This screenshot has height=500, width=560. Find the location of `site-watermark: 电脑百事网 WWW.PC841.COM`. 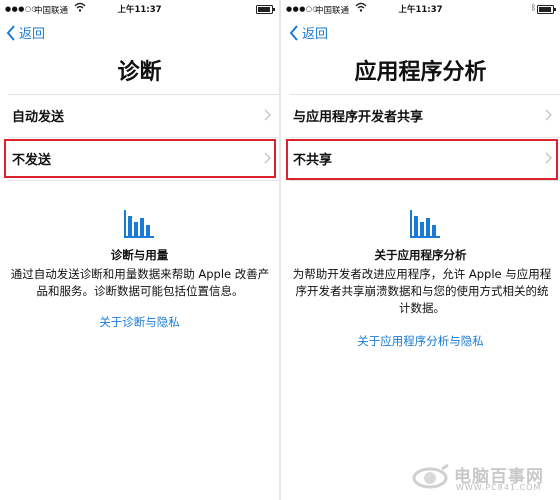

site-watermark: 电脑百事网 WWW.PC841.COM is located at coordinates (484, 478).